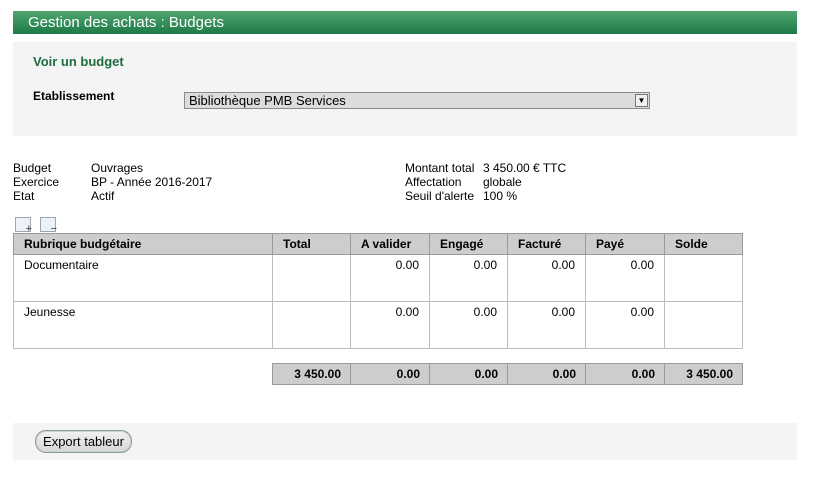 This screenshot has width=818, height=485. I want to click on table-row: Documentaire 0.00 0.00 0.00 0.00, so click(378, 278).